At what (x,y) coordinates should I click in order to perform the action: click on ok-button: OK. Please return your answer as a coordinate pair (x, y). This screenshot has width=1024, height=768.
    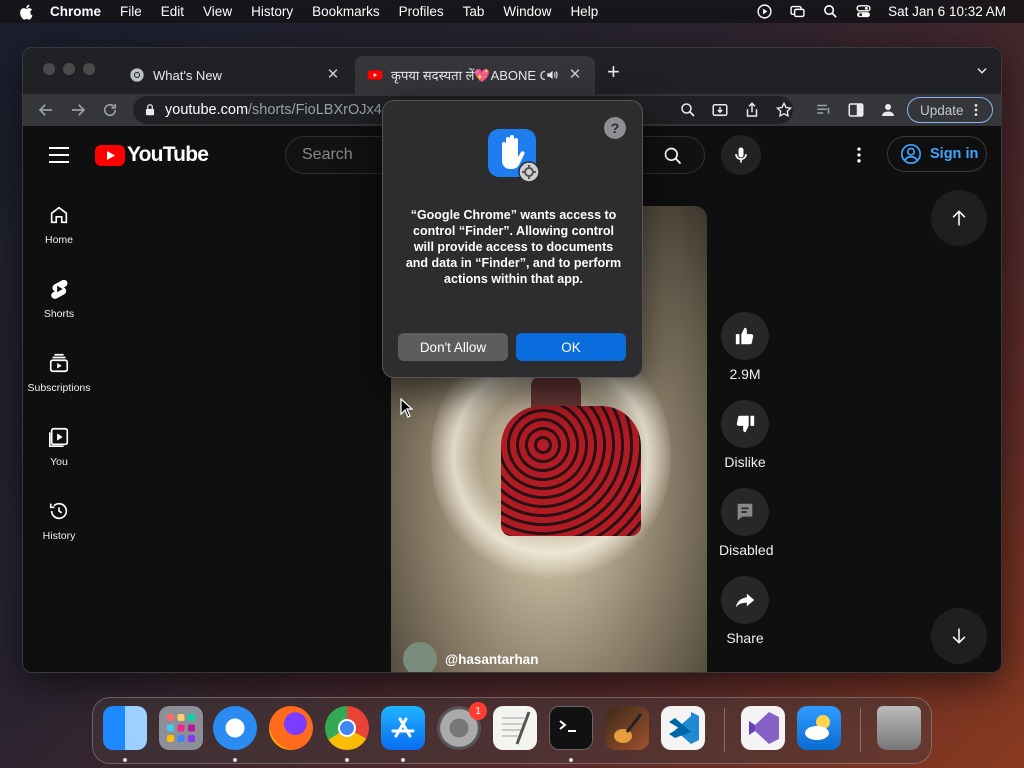
    Looking at the image, I should click on (571, 347).